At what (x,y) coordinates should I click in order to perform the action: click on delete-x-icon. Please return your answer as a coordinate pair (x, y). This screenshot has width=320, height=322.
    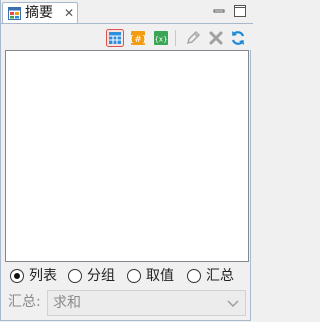
    Looking at the image, I should click on (216, 38).